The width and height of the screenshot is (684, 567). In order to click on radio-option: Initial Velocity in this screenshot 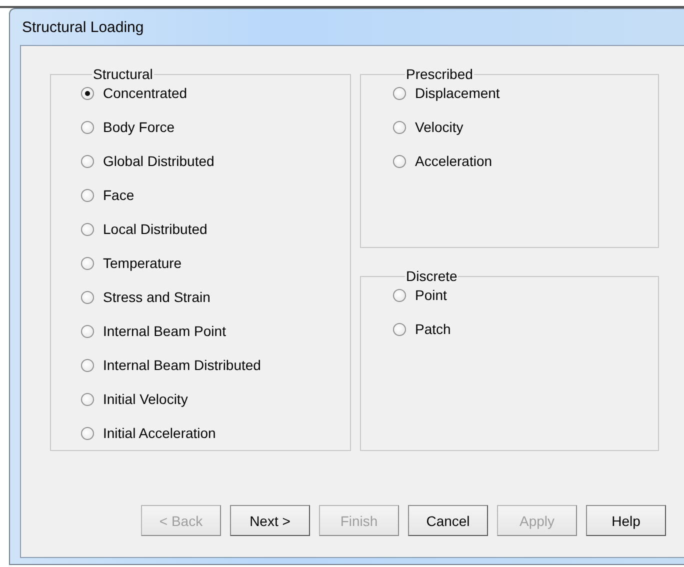, I will do `click(134, 399)`.